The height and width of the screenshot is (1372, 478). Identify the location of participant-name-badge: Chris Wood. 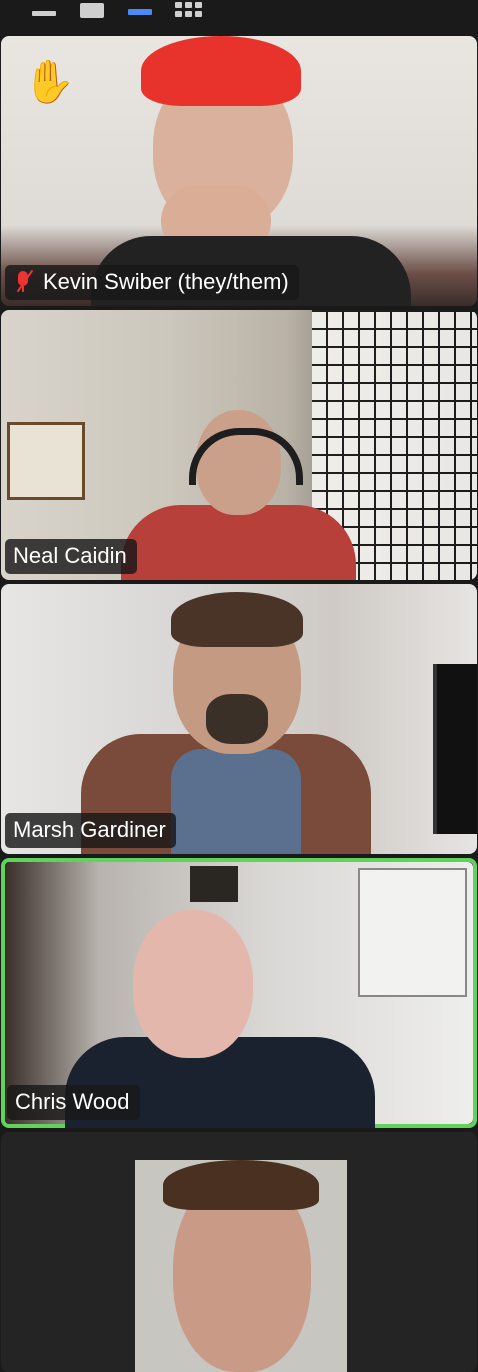
(73, 1102).